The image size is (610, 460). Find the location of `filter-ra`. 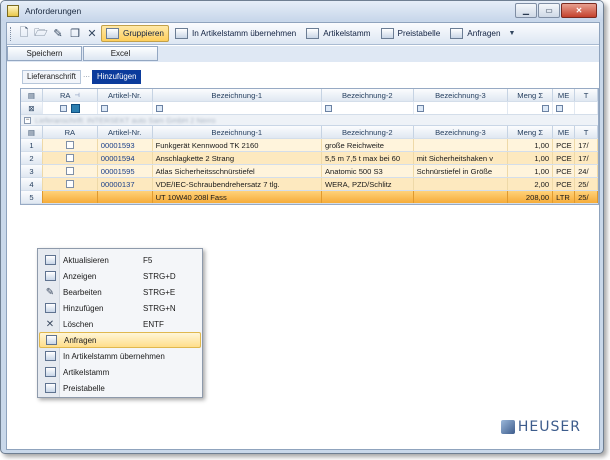

filter-ra is located at coordinates (70, 108).